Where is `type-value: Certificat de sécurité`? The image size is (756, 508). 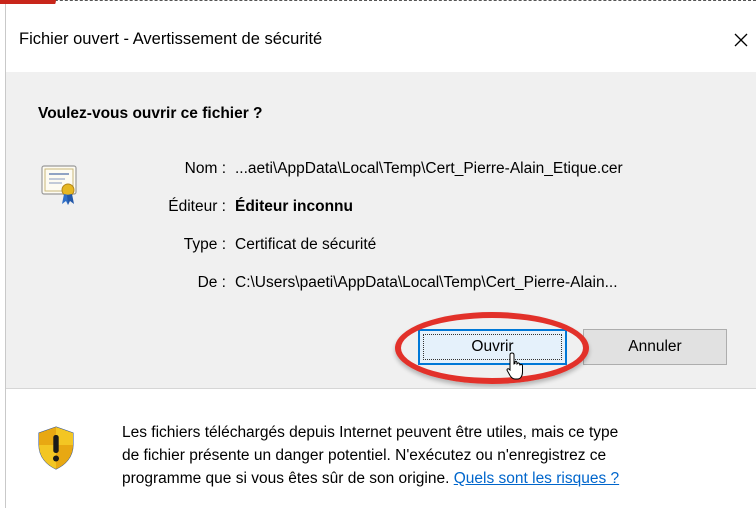 type-value: Certificat de sécurité is located at coordinates (306, 244).